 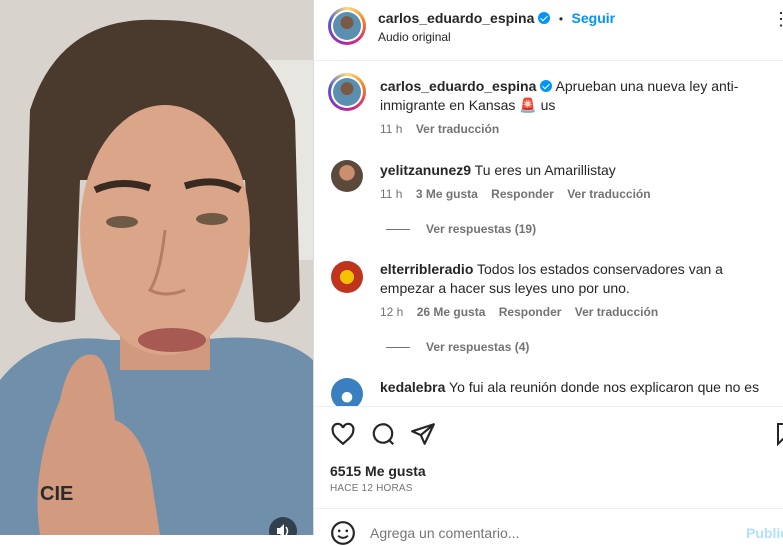 What do you see at coordinates (425, 170) in the screenshot?
I see `comment-username: yelitzanunez9` at bounding box center [425, 170].